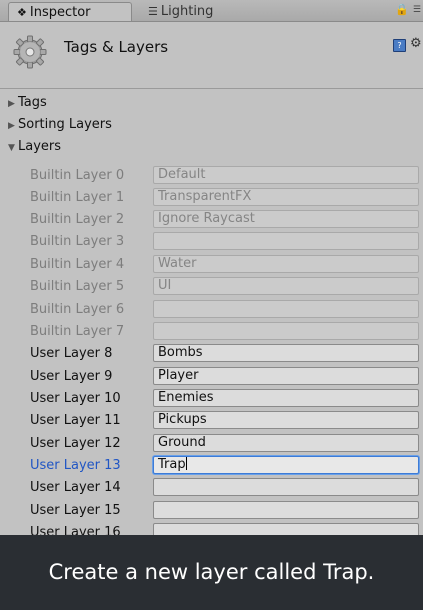  I want to click on layer-row: Builtin Layer 0 Default, so click(211, 176).